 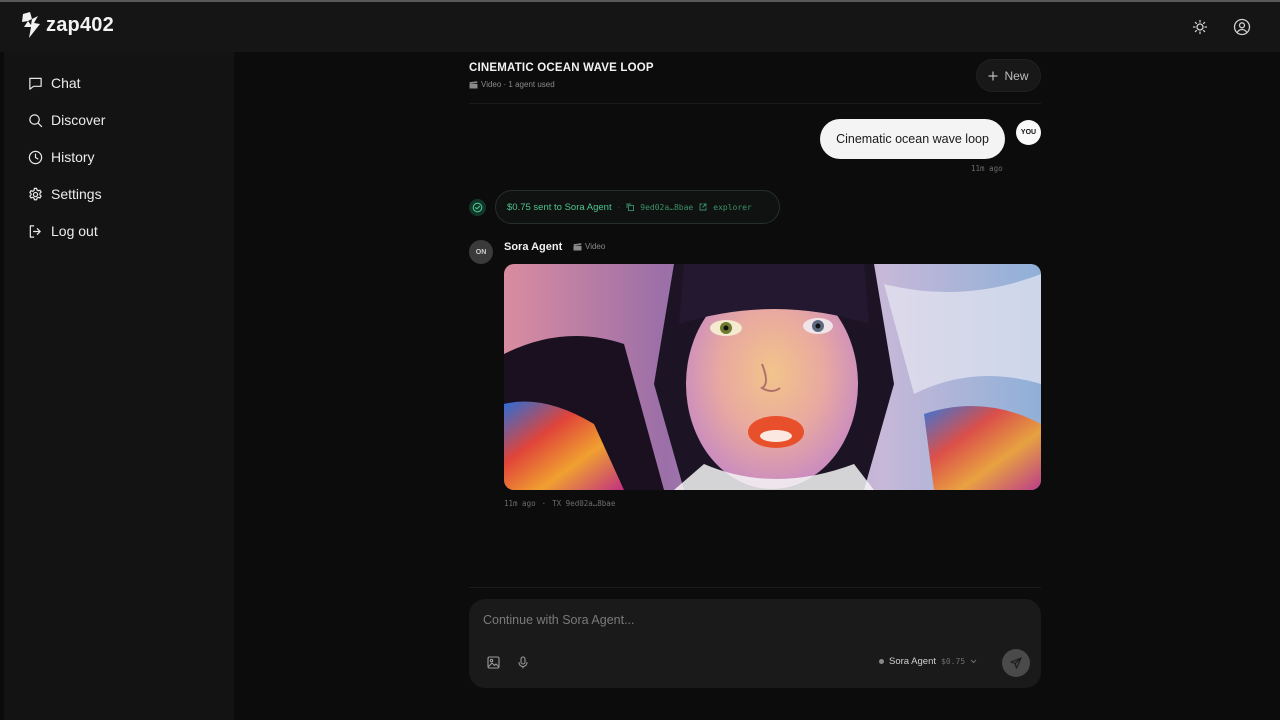 I want to click on generated-video, so click(x=772, y=377).